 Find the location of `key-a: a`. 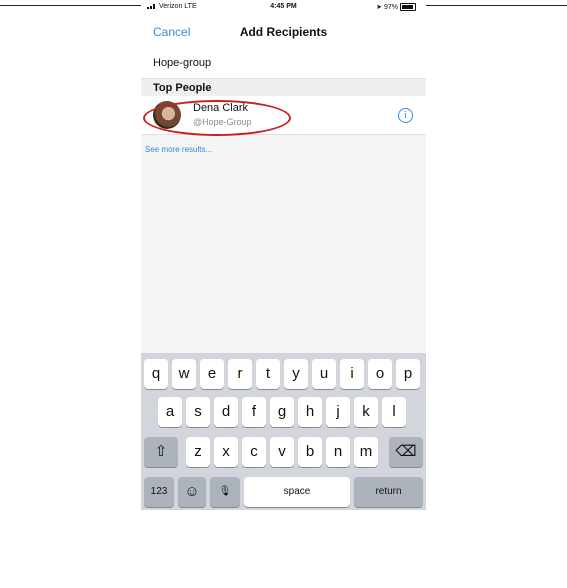

key-a: a is located at coordinates (170, 412).